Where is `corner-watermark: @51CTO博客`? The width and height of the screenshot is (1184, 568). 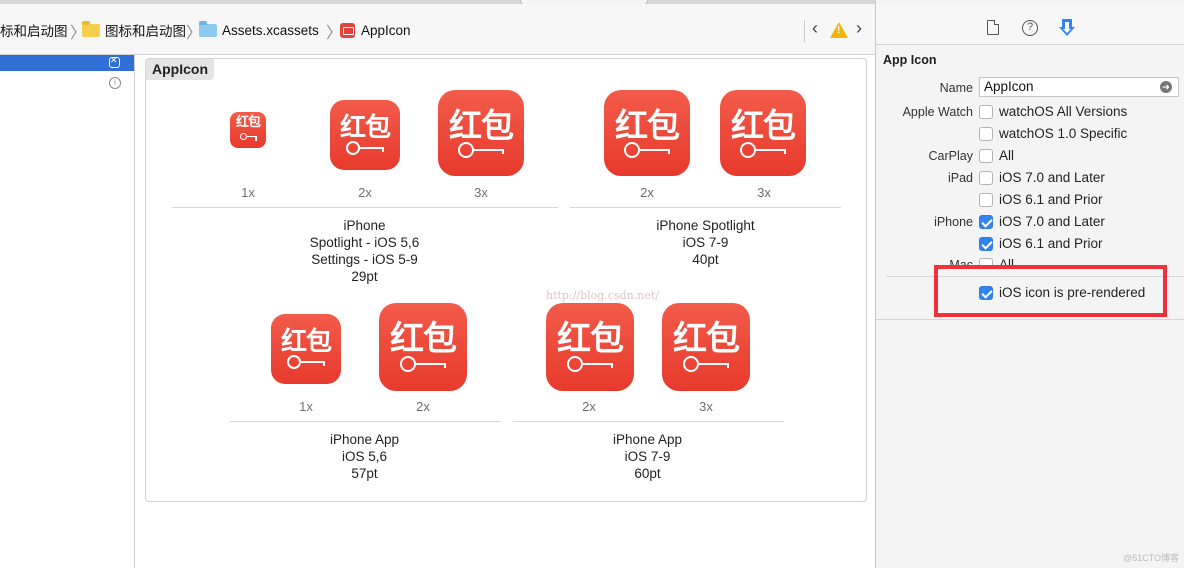 corner-watermark: @51CTO博客 is located at coordinates (1151, 558).